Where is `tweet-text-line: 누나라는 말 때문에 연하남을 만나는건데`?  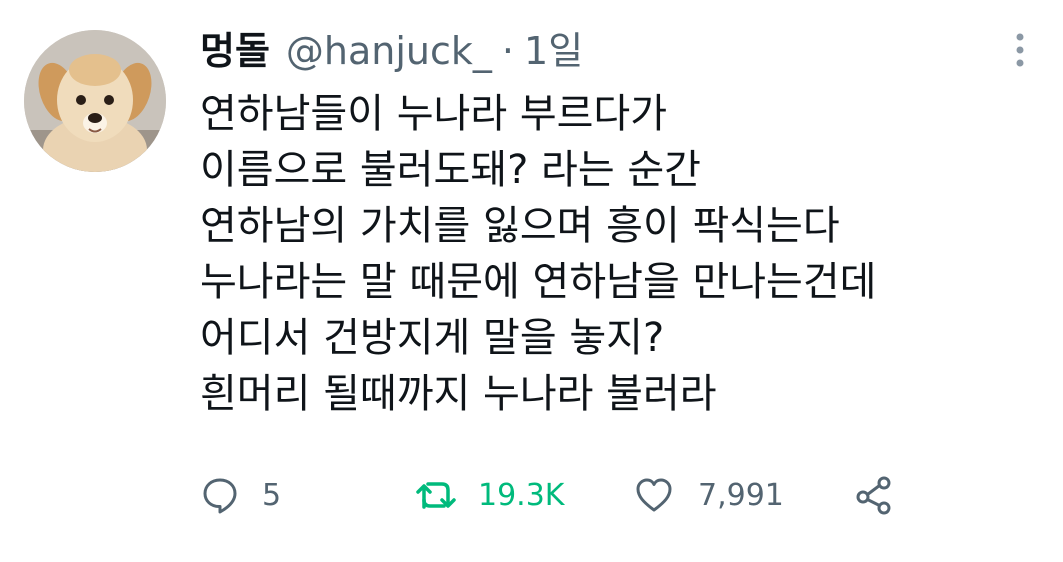 tweet-text-line: 누나라는 말 때문에 연하남을 만나는건데 is located at coordinates (538, 282).